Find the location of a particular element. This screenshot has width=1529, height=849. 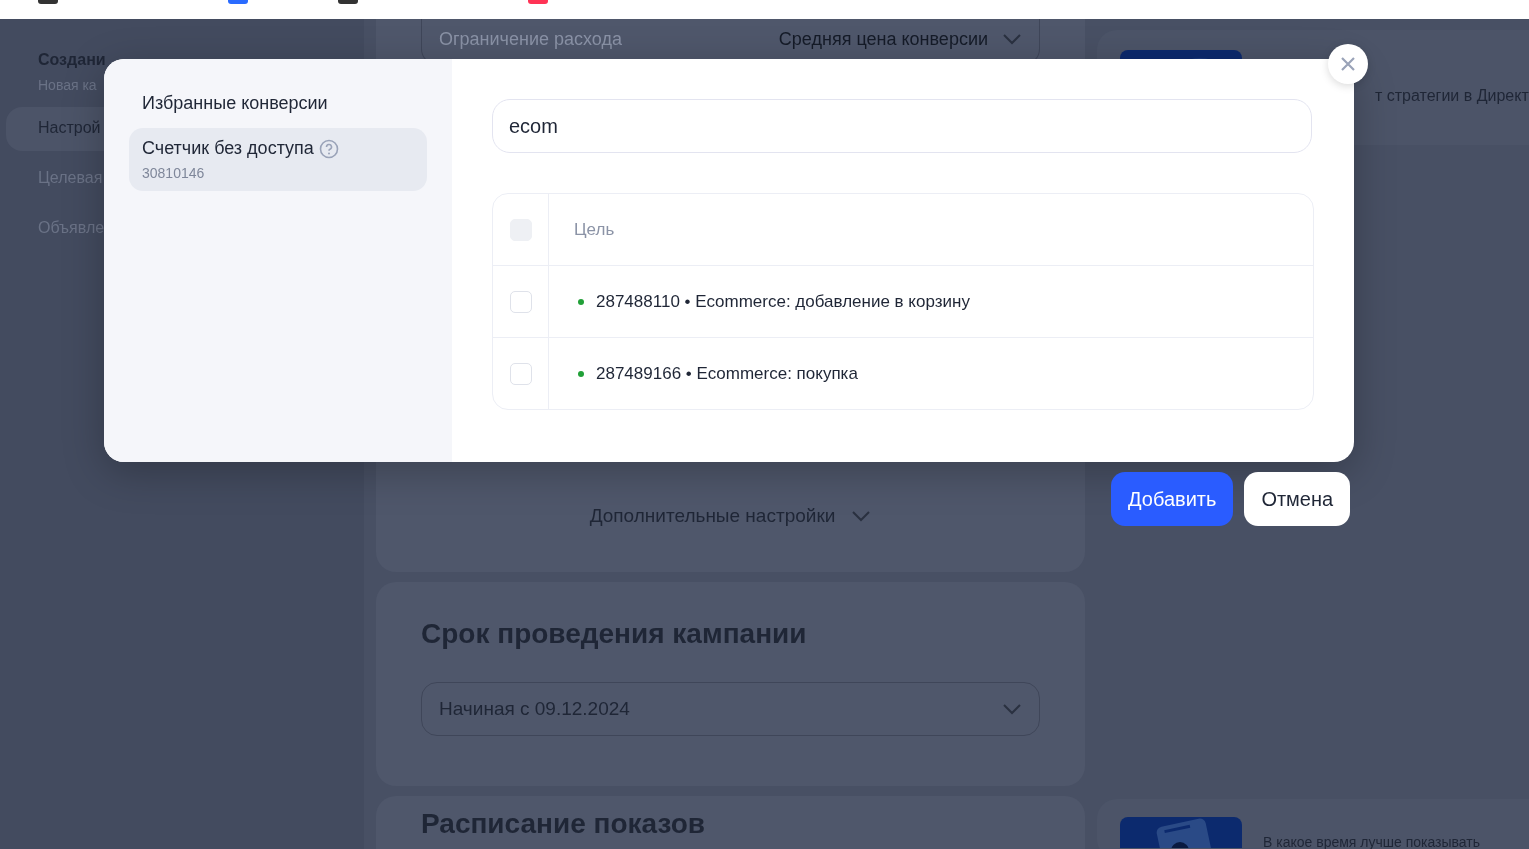

column-header: Цель is located at coordinates (594, 229).